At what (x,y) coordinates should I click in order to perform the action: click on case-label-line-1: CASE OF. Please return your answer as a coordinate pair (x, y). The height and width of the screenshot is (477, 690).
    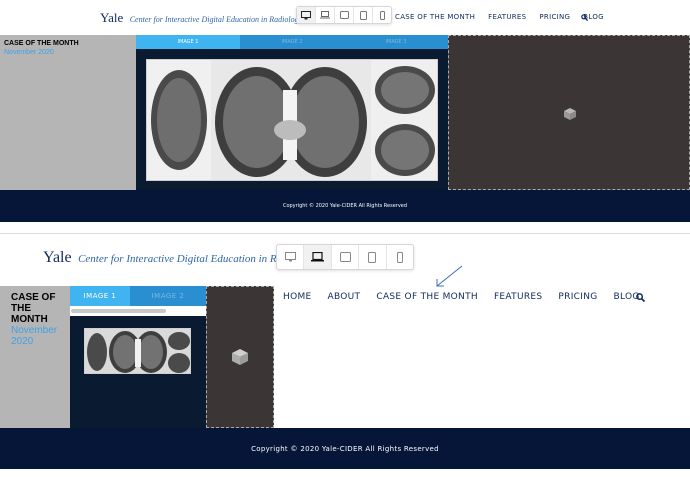
    Looking at the image, I should click on (33, 297).